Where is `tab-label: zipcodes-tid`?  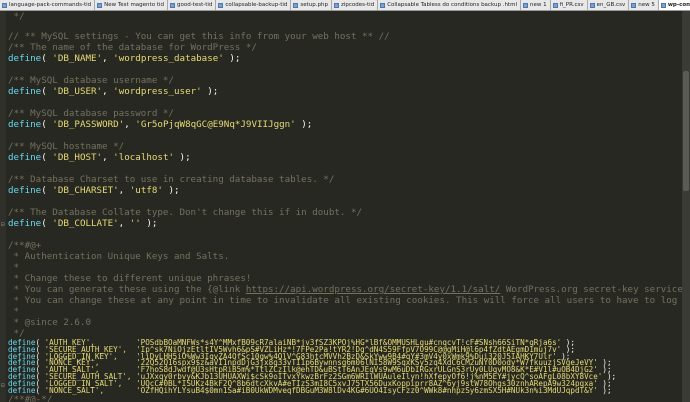
tab-label: zipcodes-tid is located at coordinates (358, 5).